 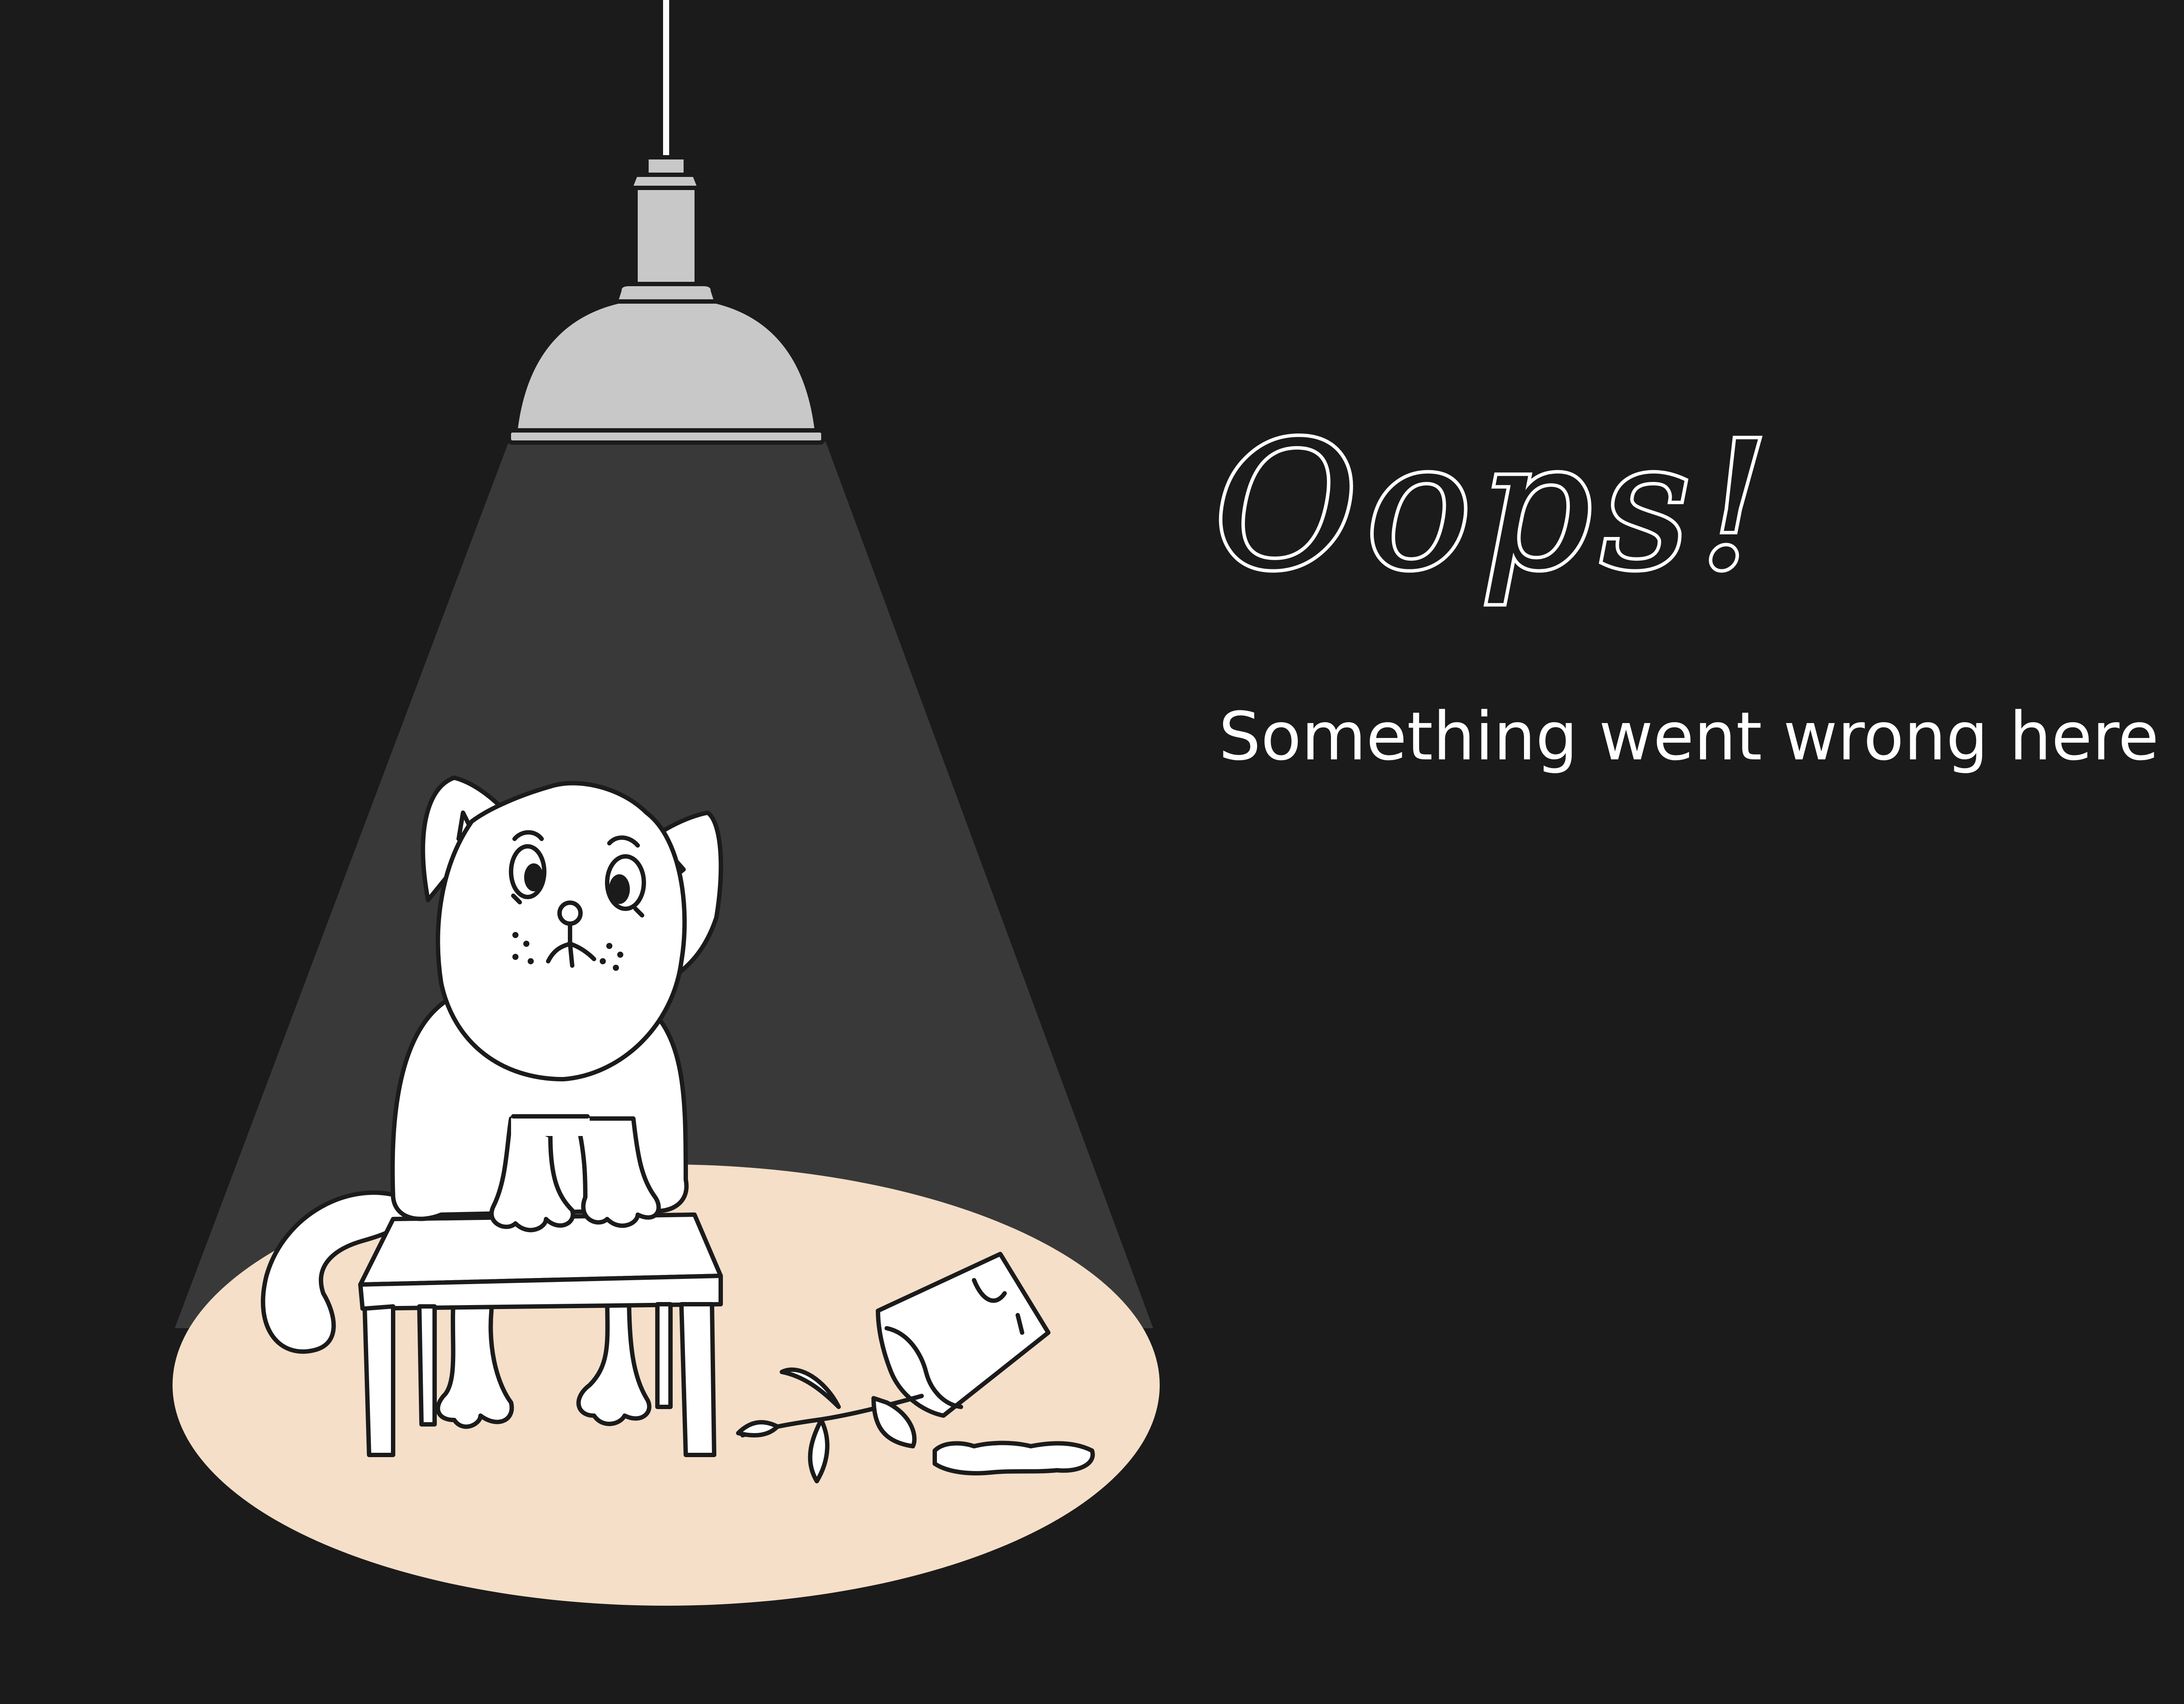 What do you see at coordinates (1689, 736) in the screenshot?
I see `error-subheading: Something went wrong here` at bounding box center [1689, 736].